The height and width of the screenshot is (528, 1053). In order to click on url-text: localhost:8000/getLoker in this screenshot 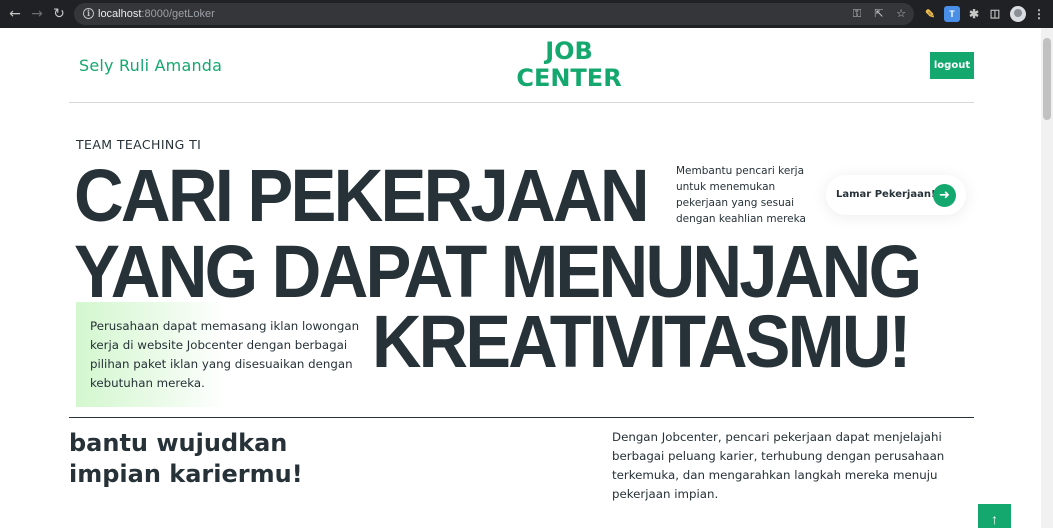, I will do `click(156, 14)`.